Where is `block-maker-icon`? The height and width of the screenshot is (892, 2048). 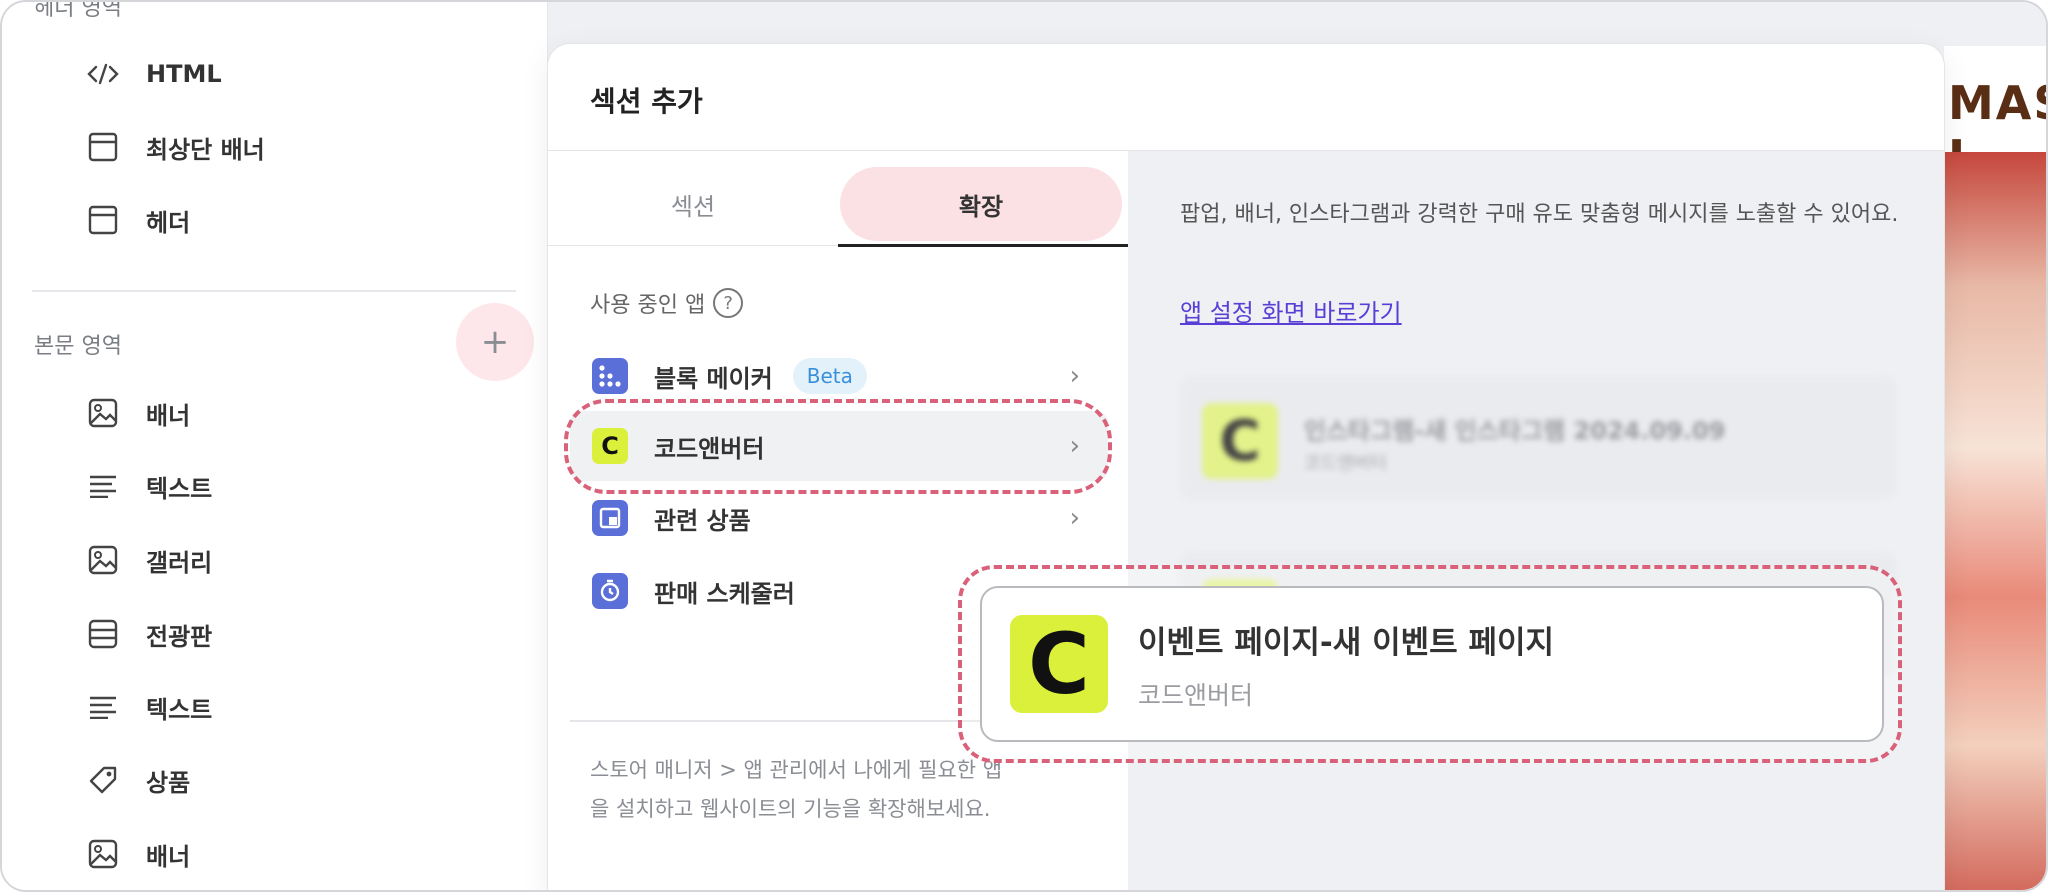 block-maker-icon is located at coordinates (610, 376).